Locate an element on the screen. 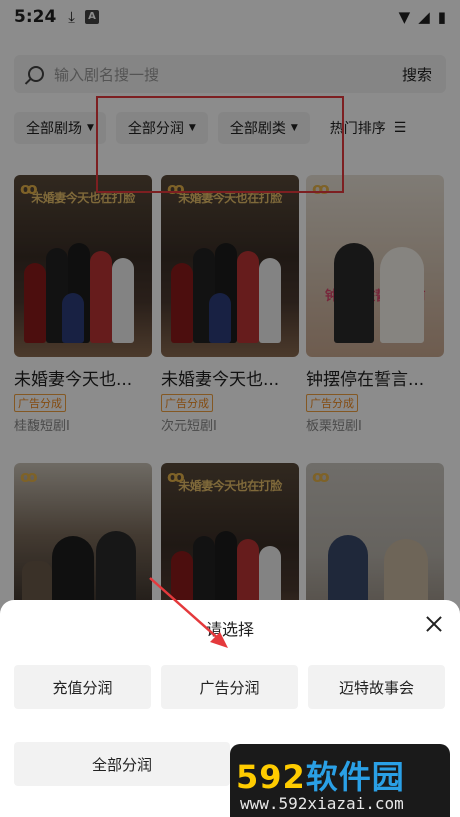 This screenshot has width=460, height=817. option-ad-share: 广告分润 is located at coordinates (229, 687).